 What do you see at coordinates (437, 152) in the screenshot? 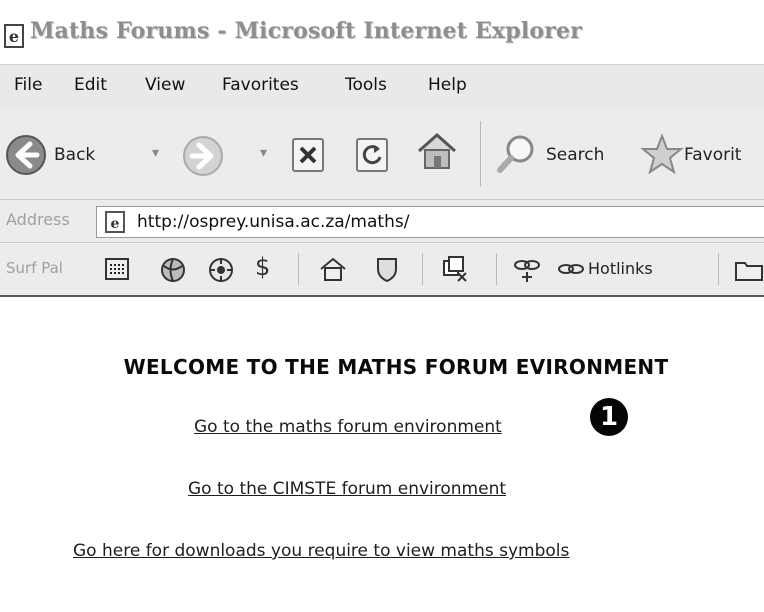
I see `home-icon` at bounding box center [437, 152].